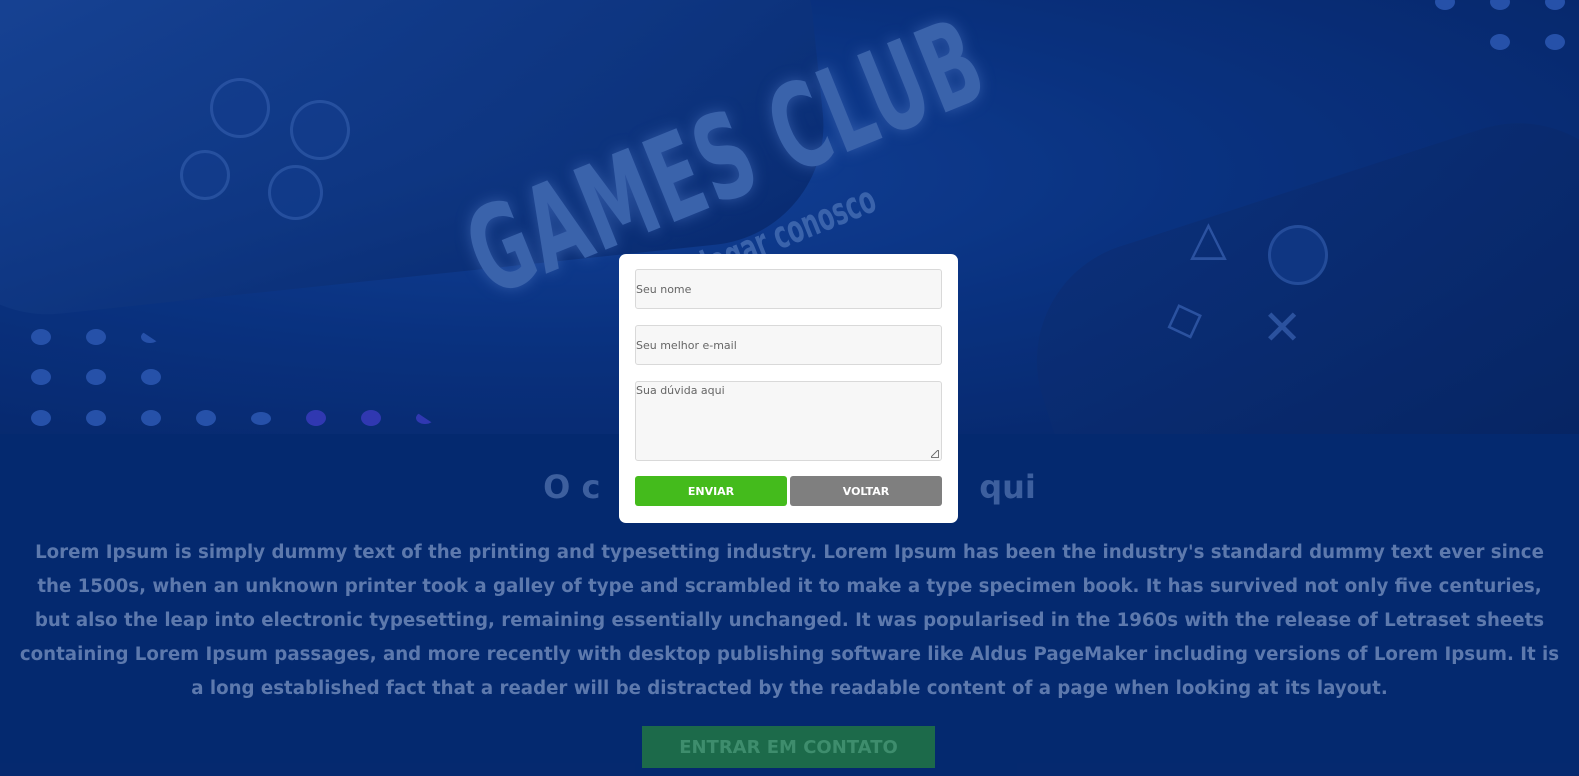 Image resolution: width=1579 pixels, height=776 pixels. Describe the element at coordinates (788, 289) in the screenshot. I see `name-input: Seu nome` at that location.